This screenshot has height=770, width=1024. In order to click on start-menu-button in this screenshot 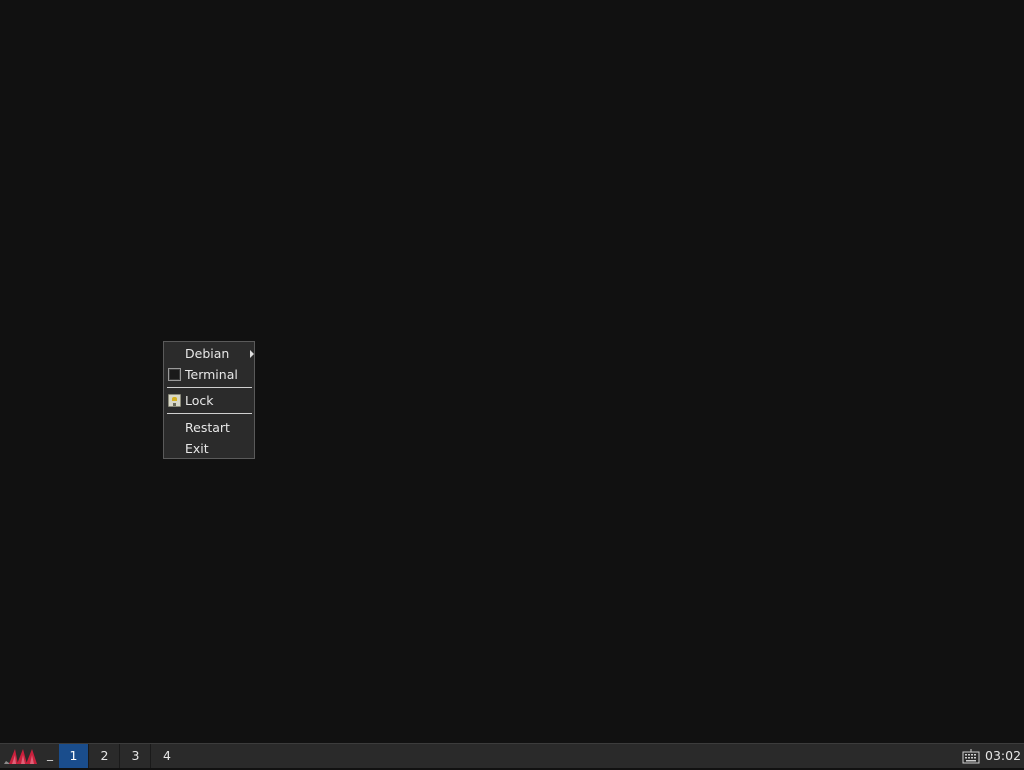, I will do `click(22, 756)`.